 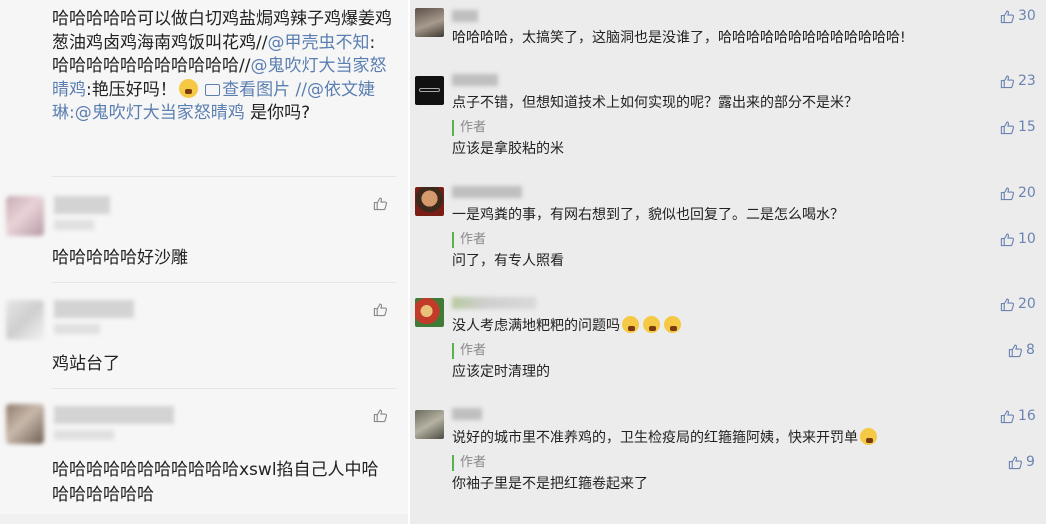 I want to click on like-count: 30, so click(x=1027, y=16).